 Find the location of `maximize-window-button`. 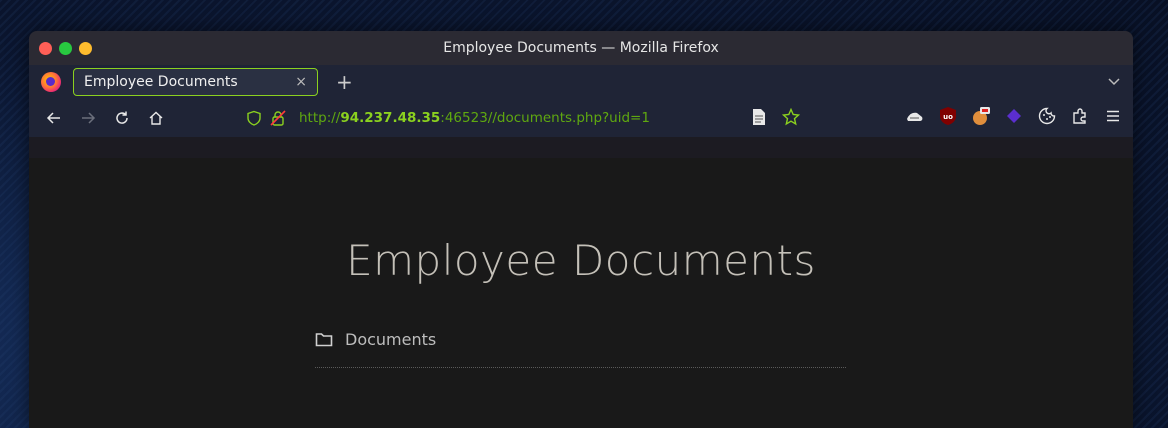

maximize-window-button is located at coordinates (65, 48).